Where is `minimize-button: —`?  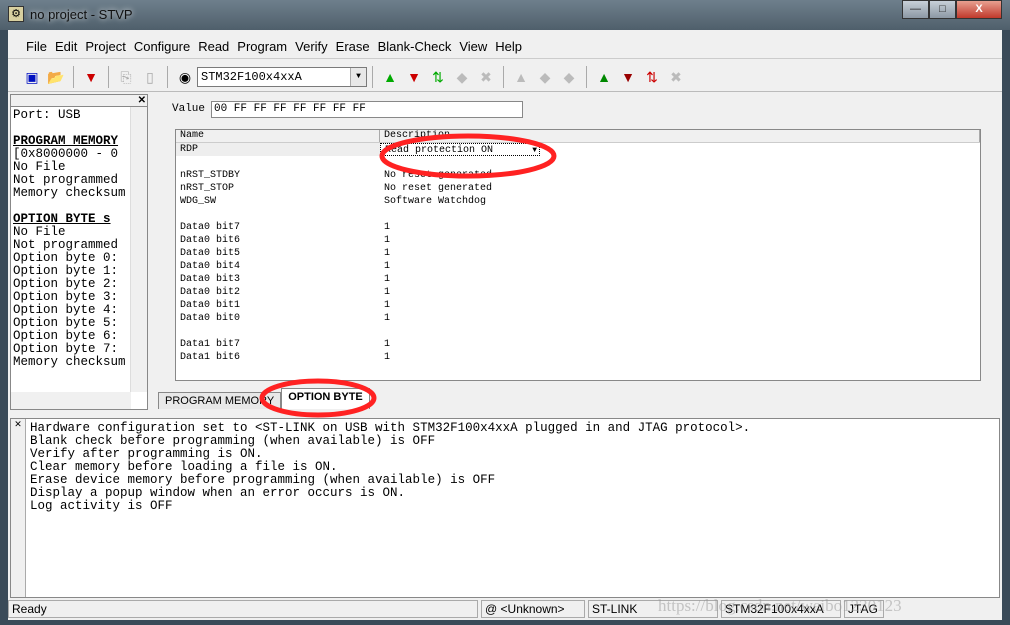 minimize-button: — is located at coordinates (915, 9).